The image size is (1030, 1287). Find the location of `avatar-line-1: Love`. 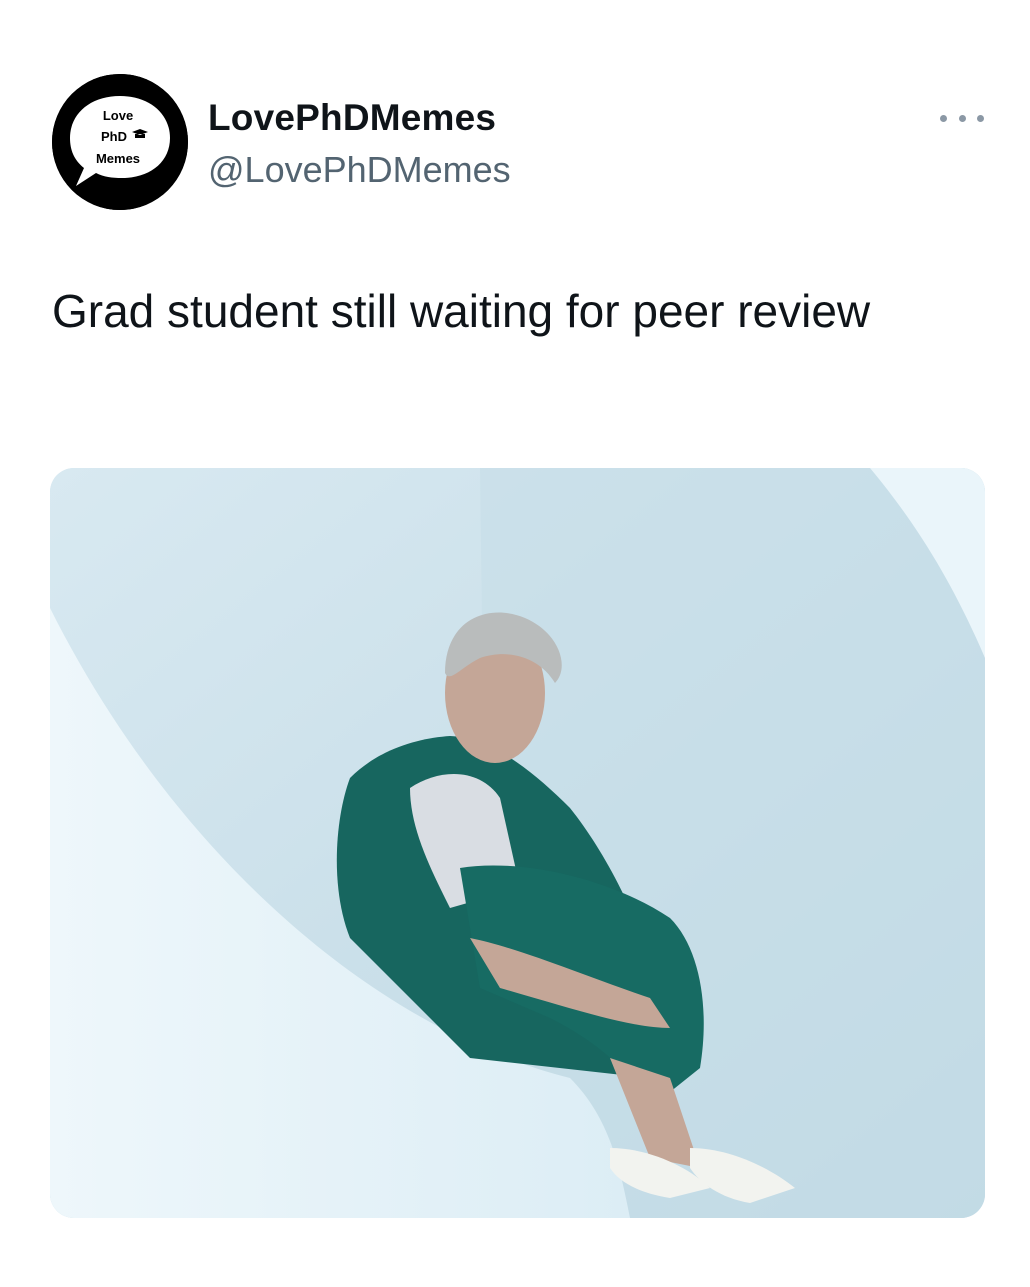

avatar-line-1: Love is located at coordinates (118, 115).